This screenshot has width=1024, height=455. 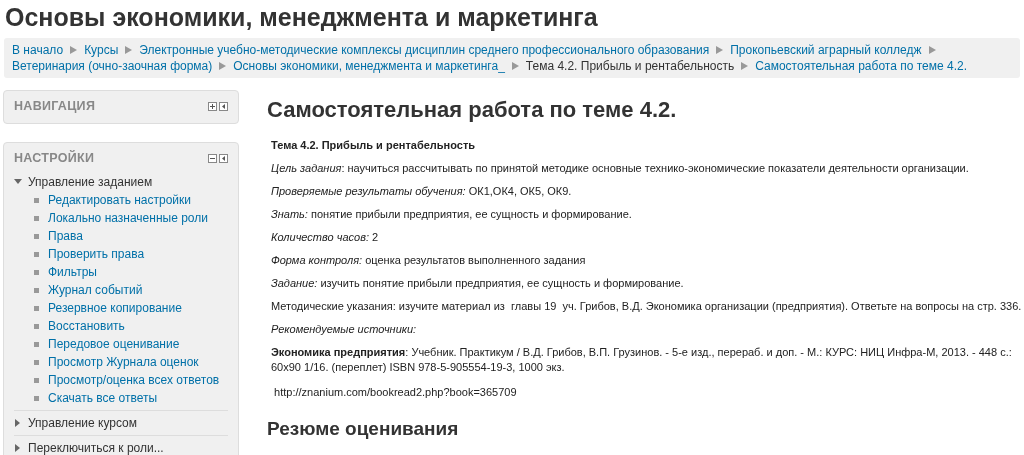 What do you see at coordinates (90, 182) in the screenshot?
I see `tree-node: Управление заданием` at bounding box center [90, 182].